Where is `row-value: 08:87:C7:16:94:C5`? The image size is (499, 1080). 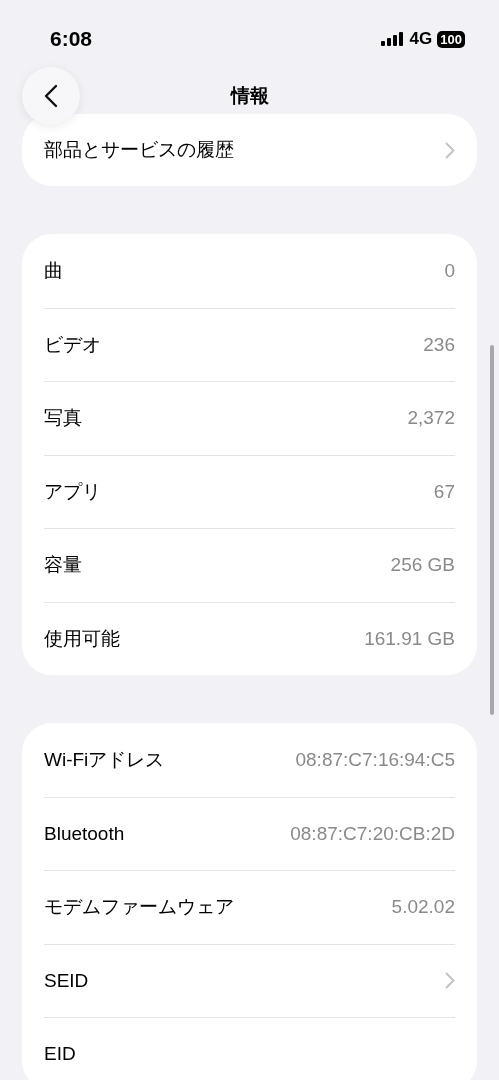
row-value: 08:87:C7:16:94:C5 is located at coordinates (375, 759).